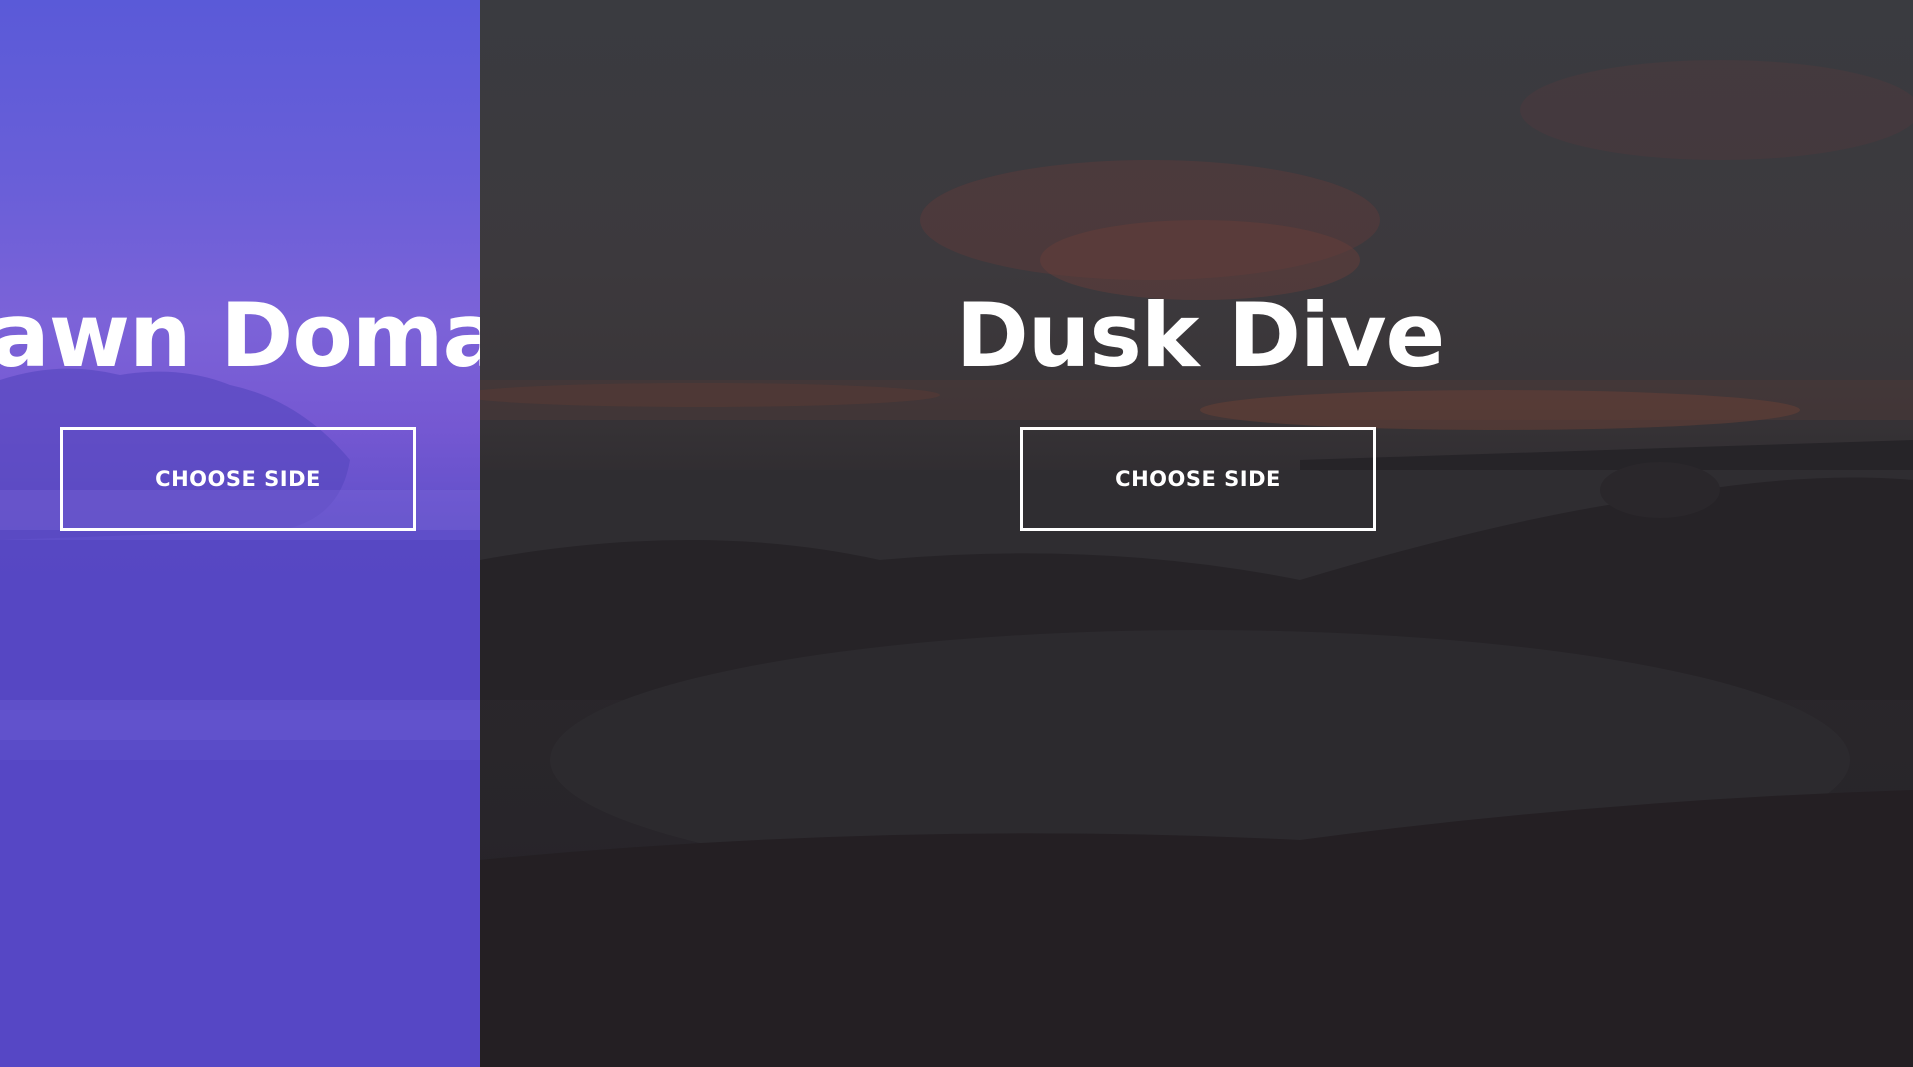 The height and width of the screenshot is (1067, 1913). I want to click on dusk-title: Dusk Dive, so click(1200, 335).